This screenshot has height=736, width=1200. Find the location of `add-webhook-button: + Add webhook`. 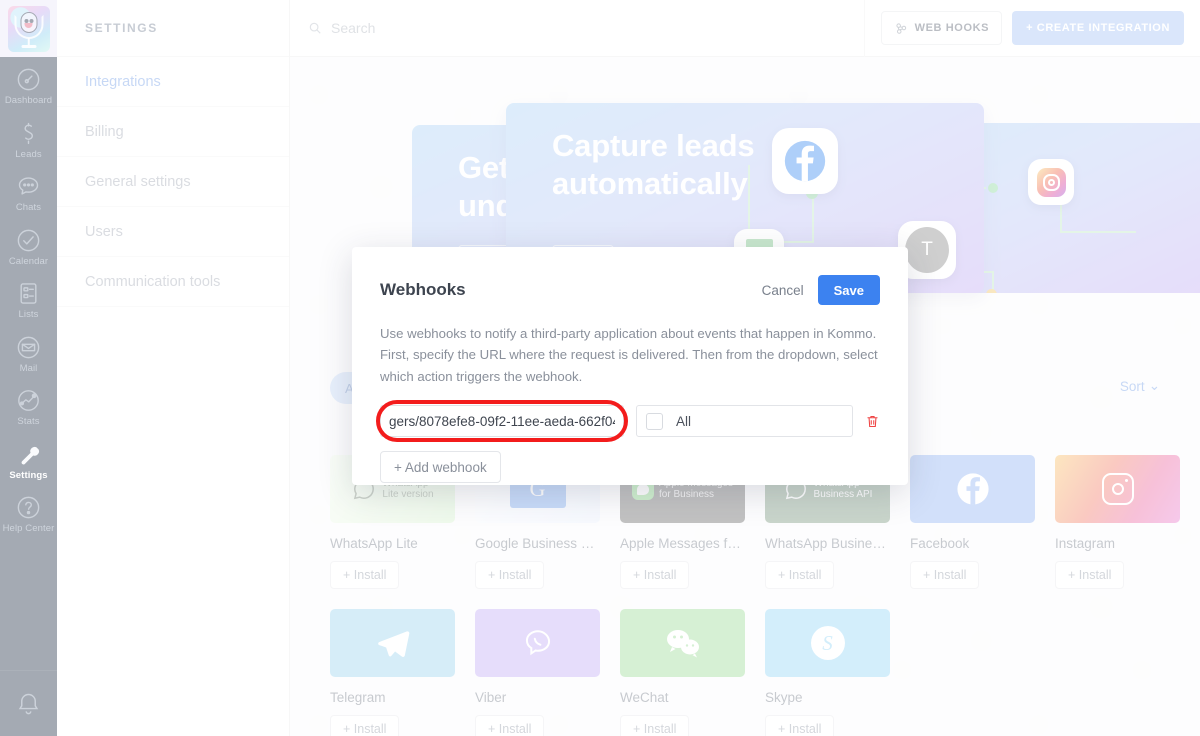

add-webhook-button: + Add webhook is located at coordinates (440, 467).